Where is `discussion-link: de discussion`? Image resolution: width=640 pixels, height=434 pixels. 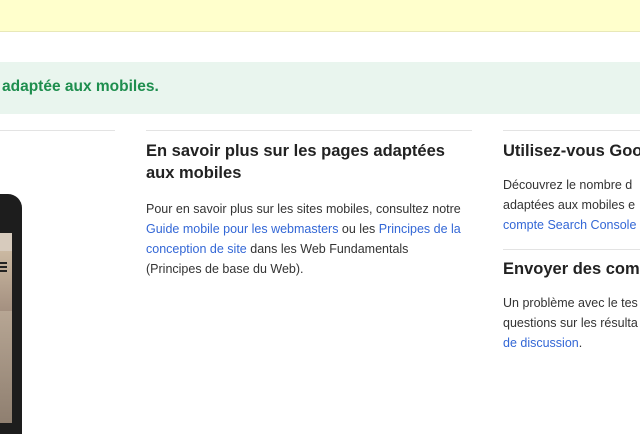 discussion-link: de discussion is located at coordinates (541, 343).